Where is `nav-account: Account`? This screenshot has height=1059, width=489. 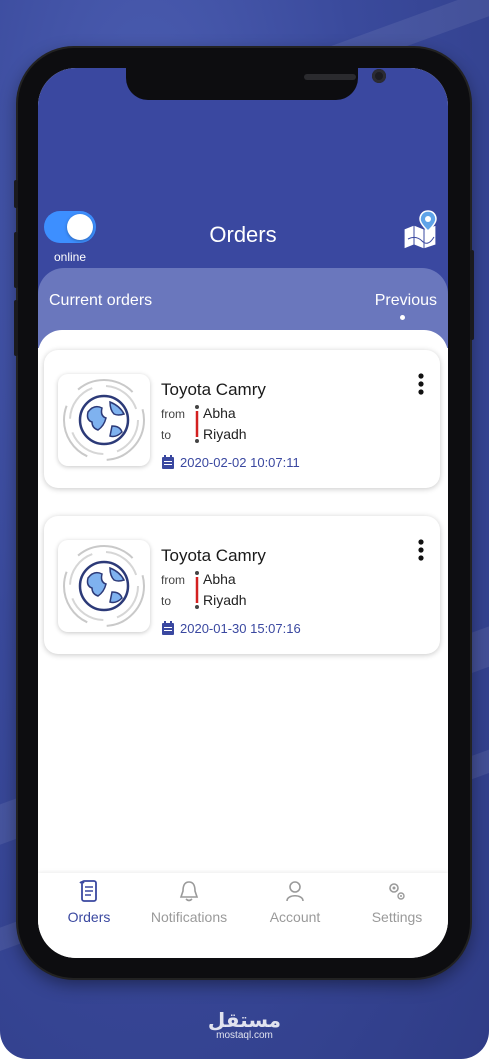
nav-account: Account is located at coordinates (295, 915).